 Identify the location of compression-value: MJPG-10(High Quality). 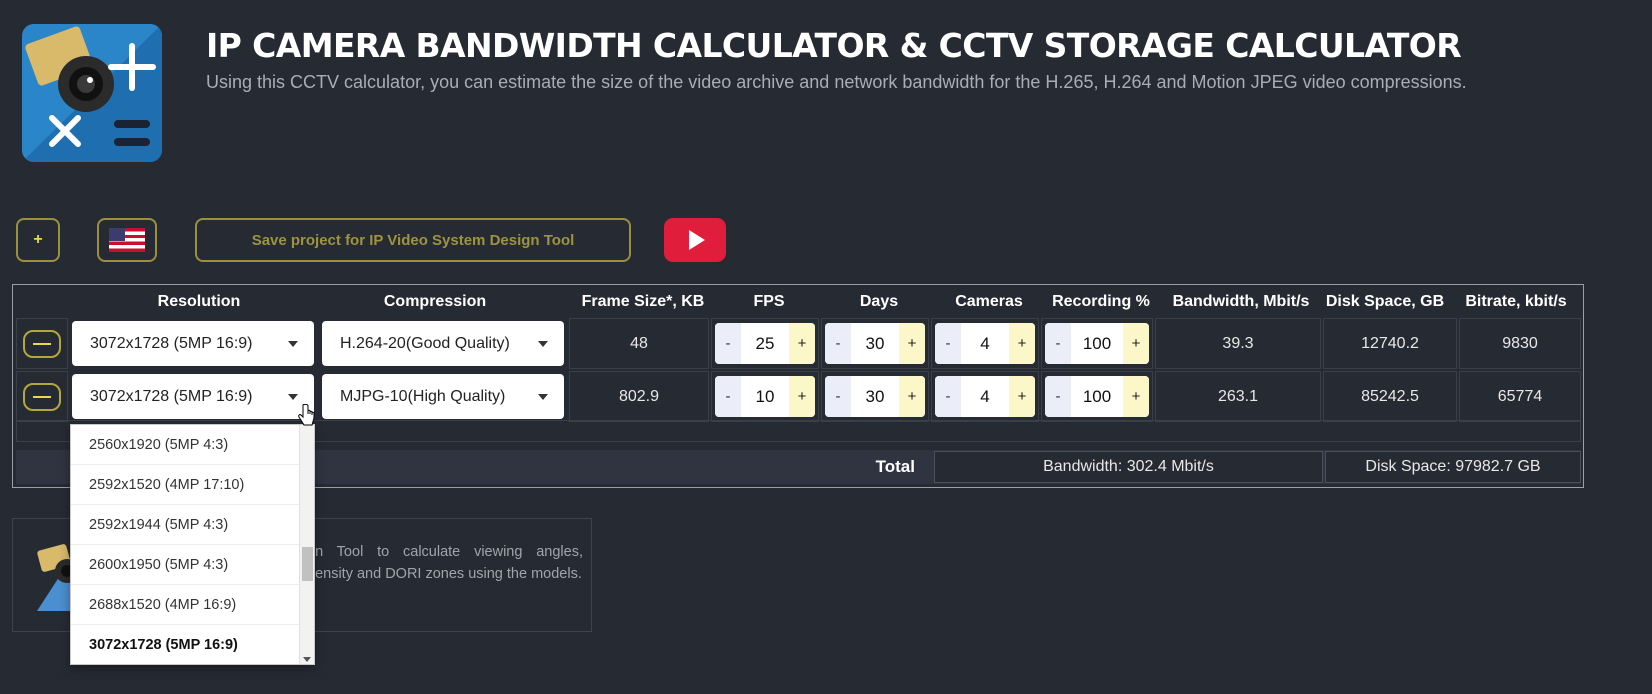
(423, 396).